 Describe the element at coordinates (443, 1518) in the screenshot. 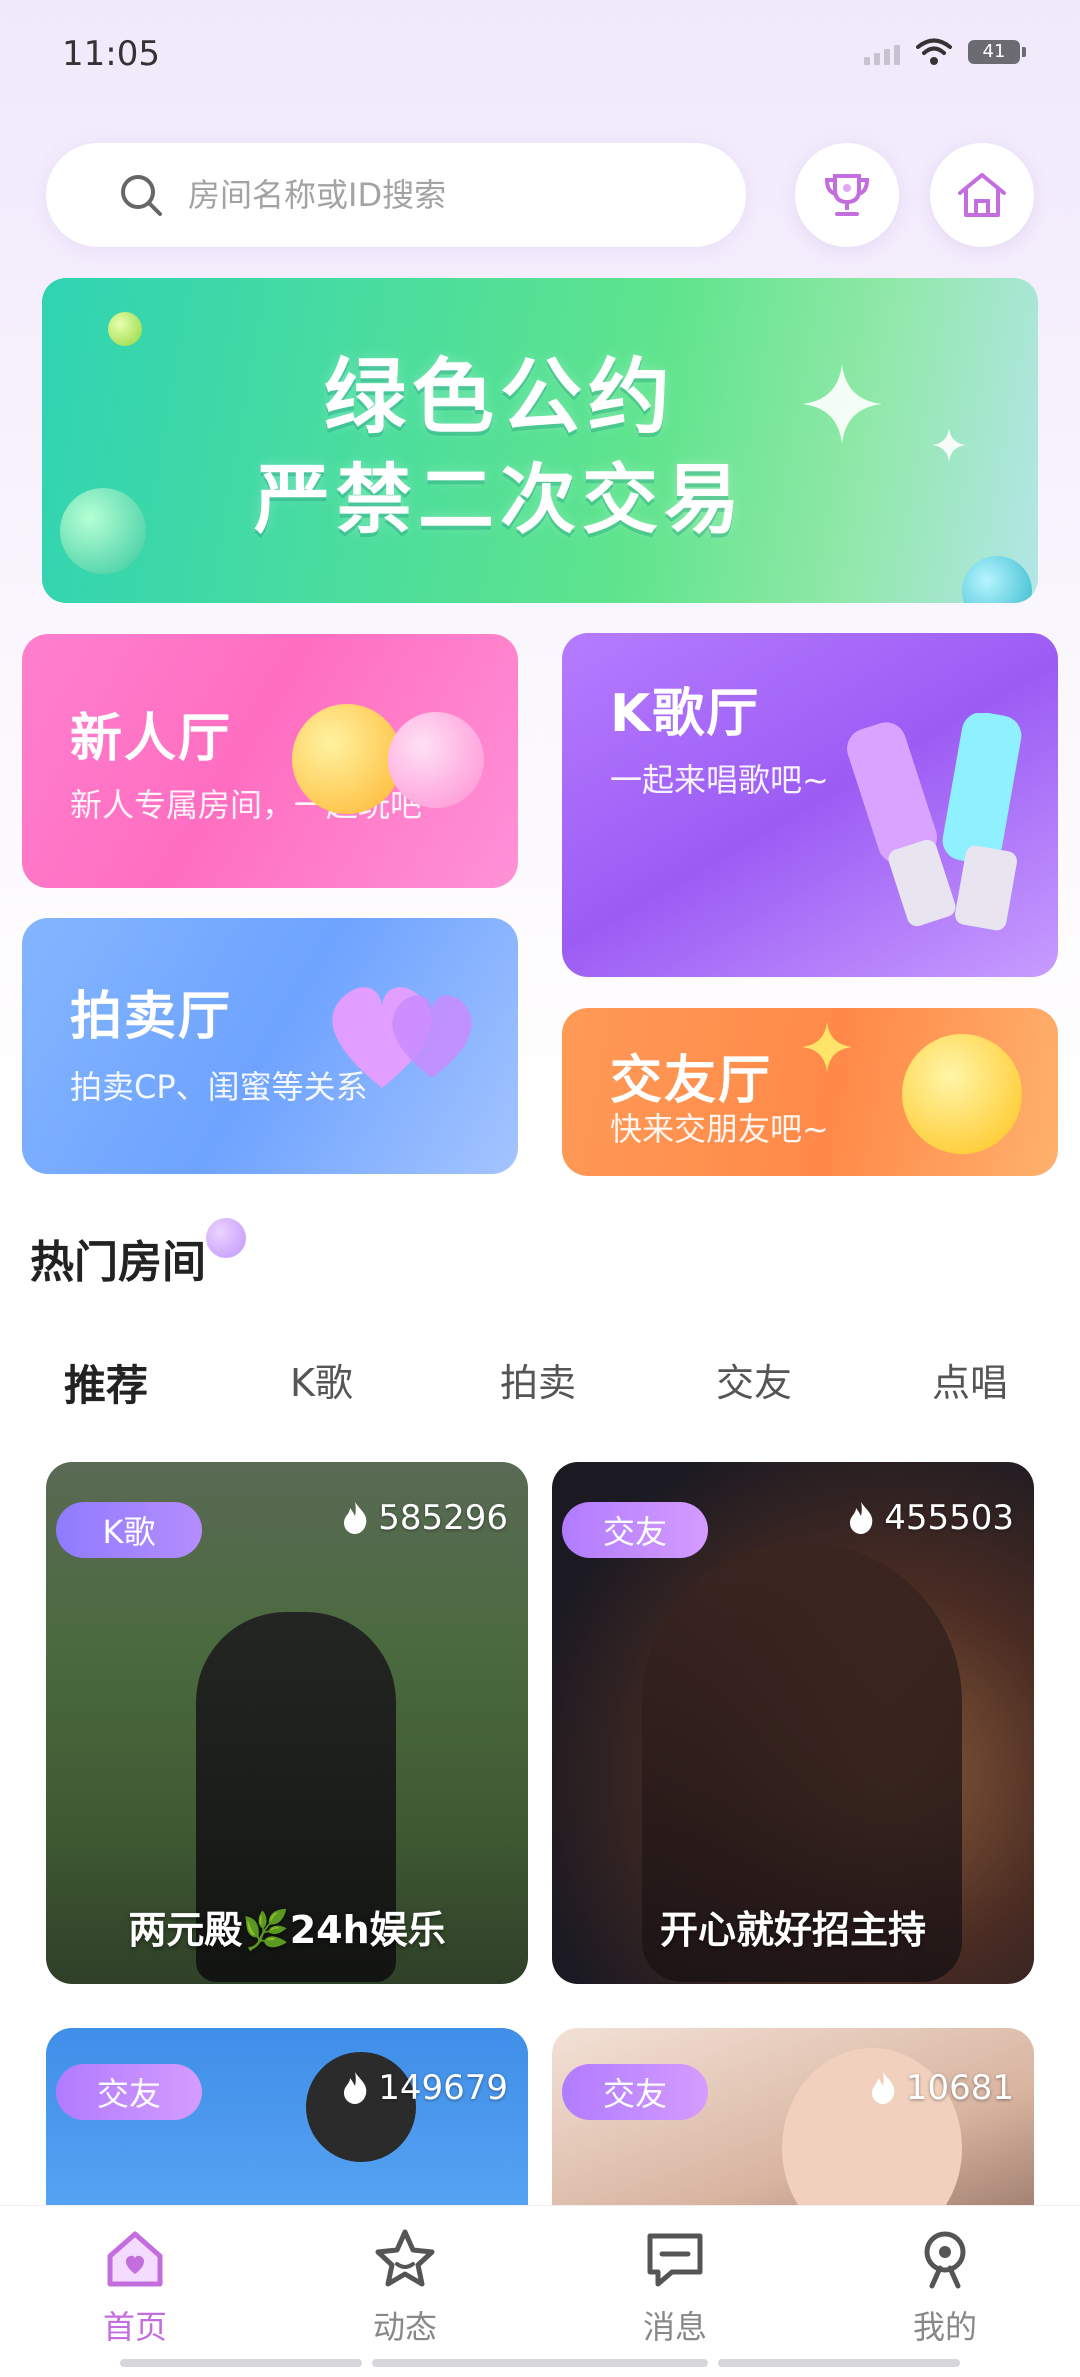

I see `room-heat-value: 585296` at that location.